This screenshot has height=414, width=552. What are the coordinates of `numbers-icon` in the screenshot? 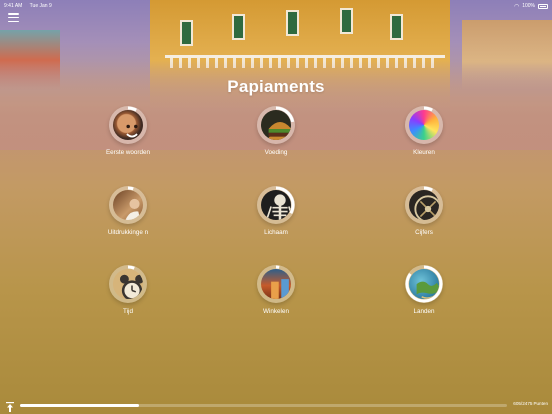 It's located at (424, 205).